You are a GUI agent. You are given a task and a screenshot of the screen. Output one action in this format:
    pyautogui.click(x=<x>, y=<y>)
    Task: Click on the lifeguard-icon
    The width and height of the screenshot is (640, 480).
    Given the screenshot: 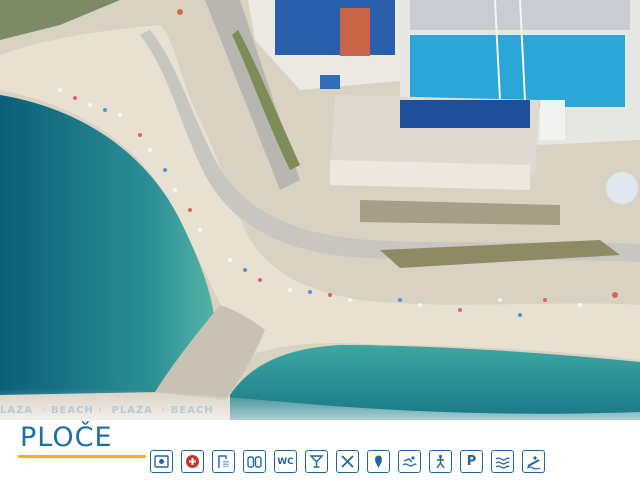 What is the action you would take?
    pyautogui.click(x=161, y=461)
    